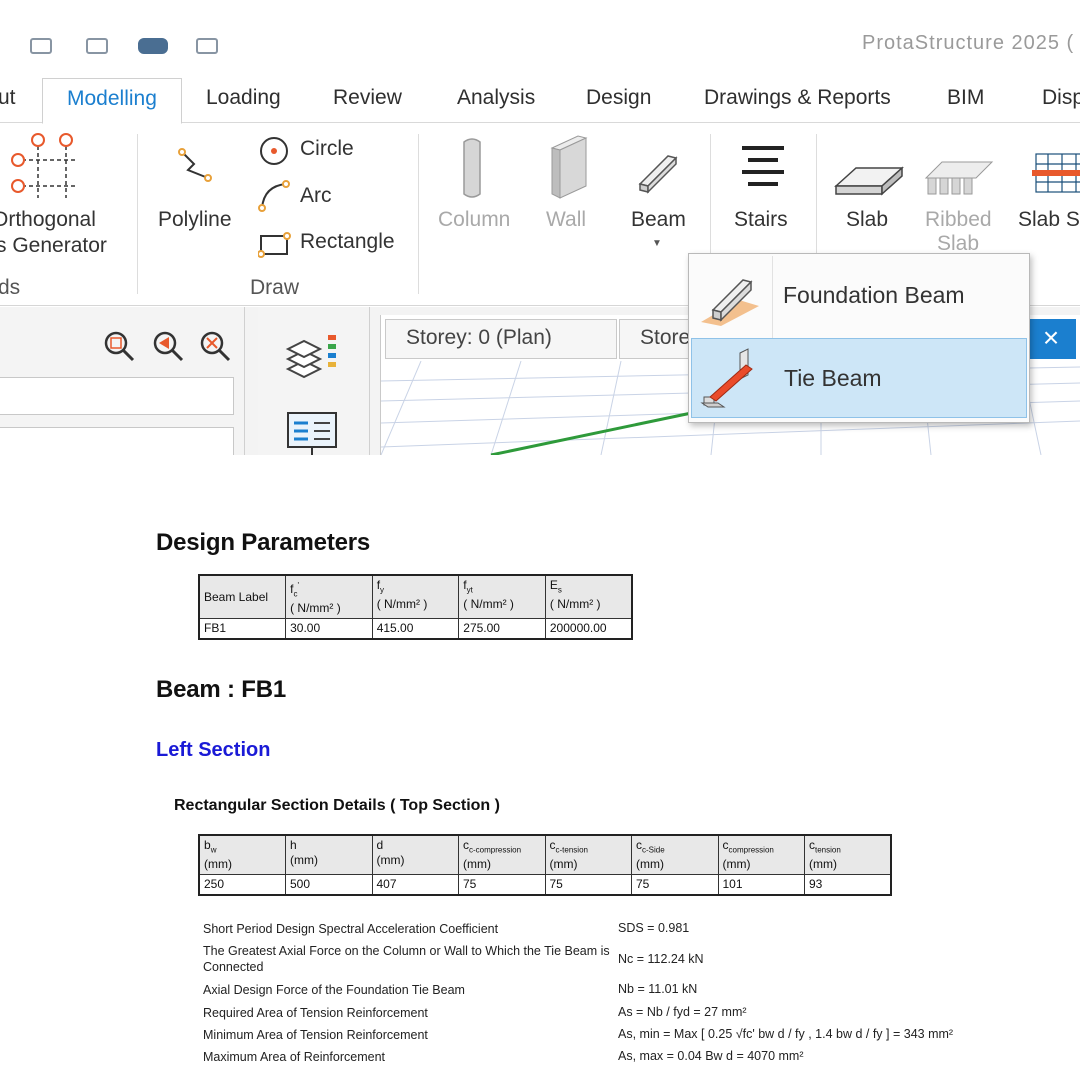 The image size is (1080, 1080). I want to click on col-cc-tension: cc-tension (mm), so click(588, 855).